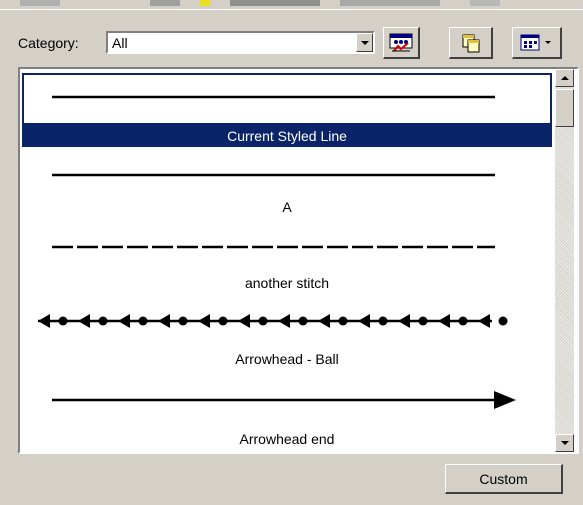 The width and height of the screenshot is (583, 505). I want to click on category-value: All, so click(120, 43).